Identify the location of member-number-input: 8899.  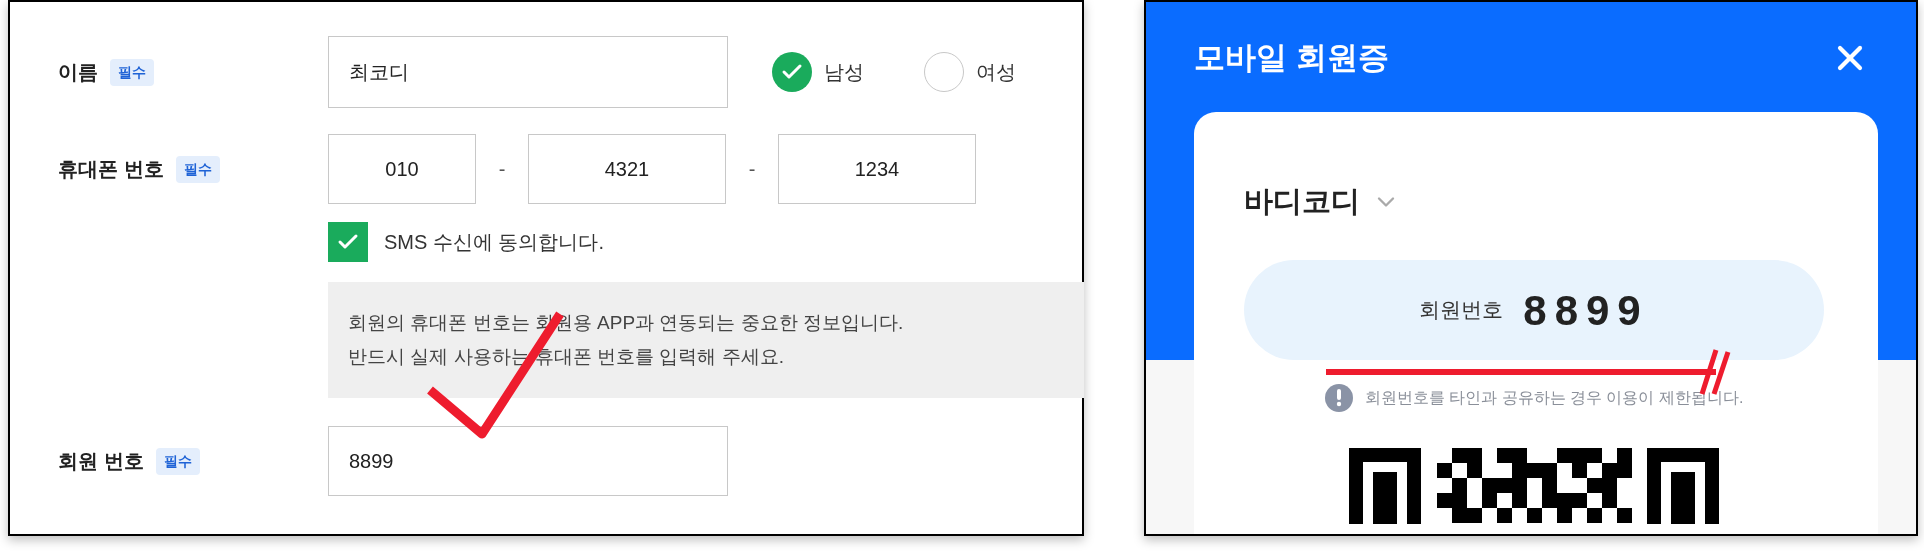
(528, 461).